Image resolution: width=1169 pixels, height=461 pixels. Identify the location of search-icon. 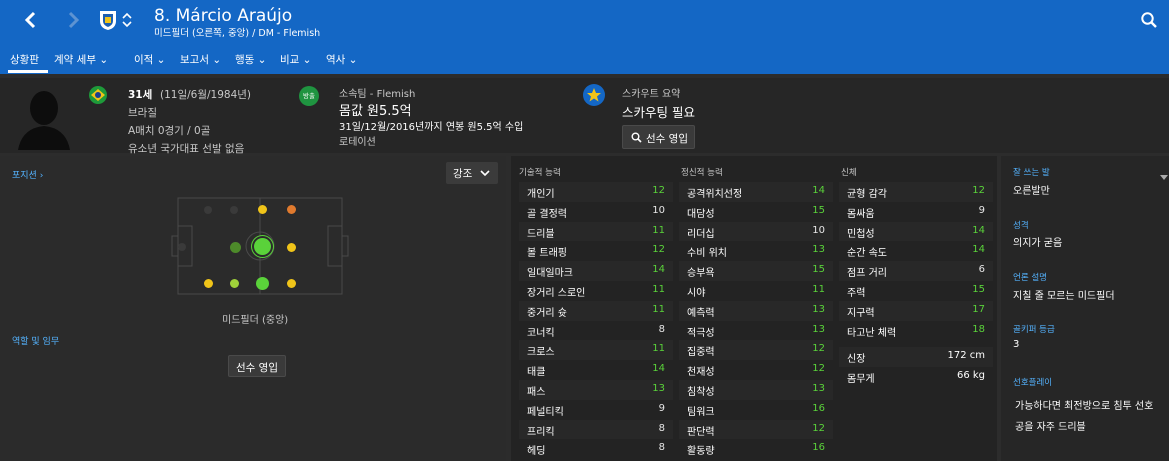
(1149, 20).